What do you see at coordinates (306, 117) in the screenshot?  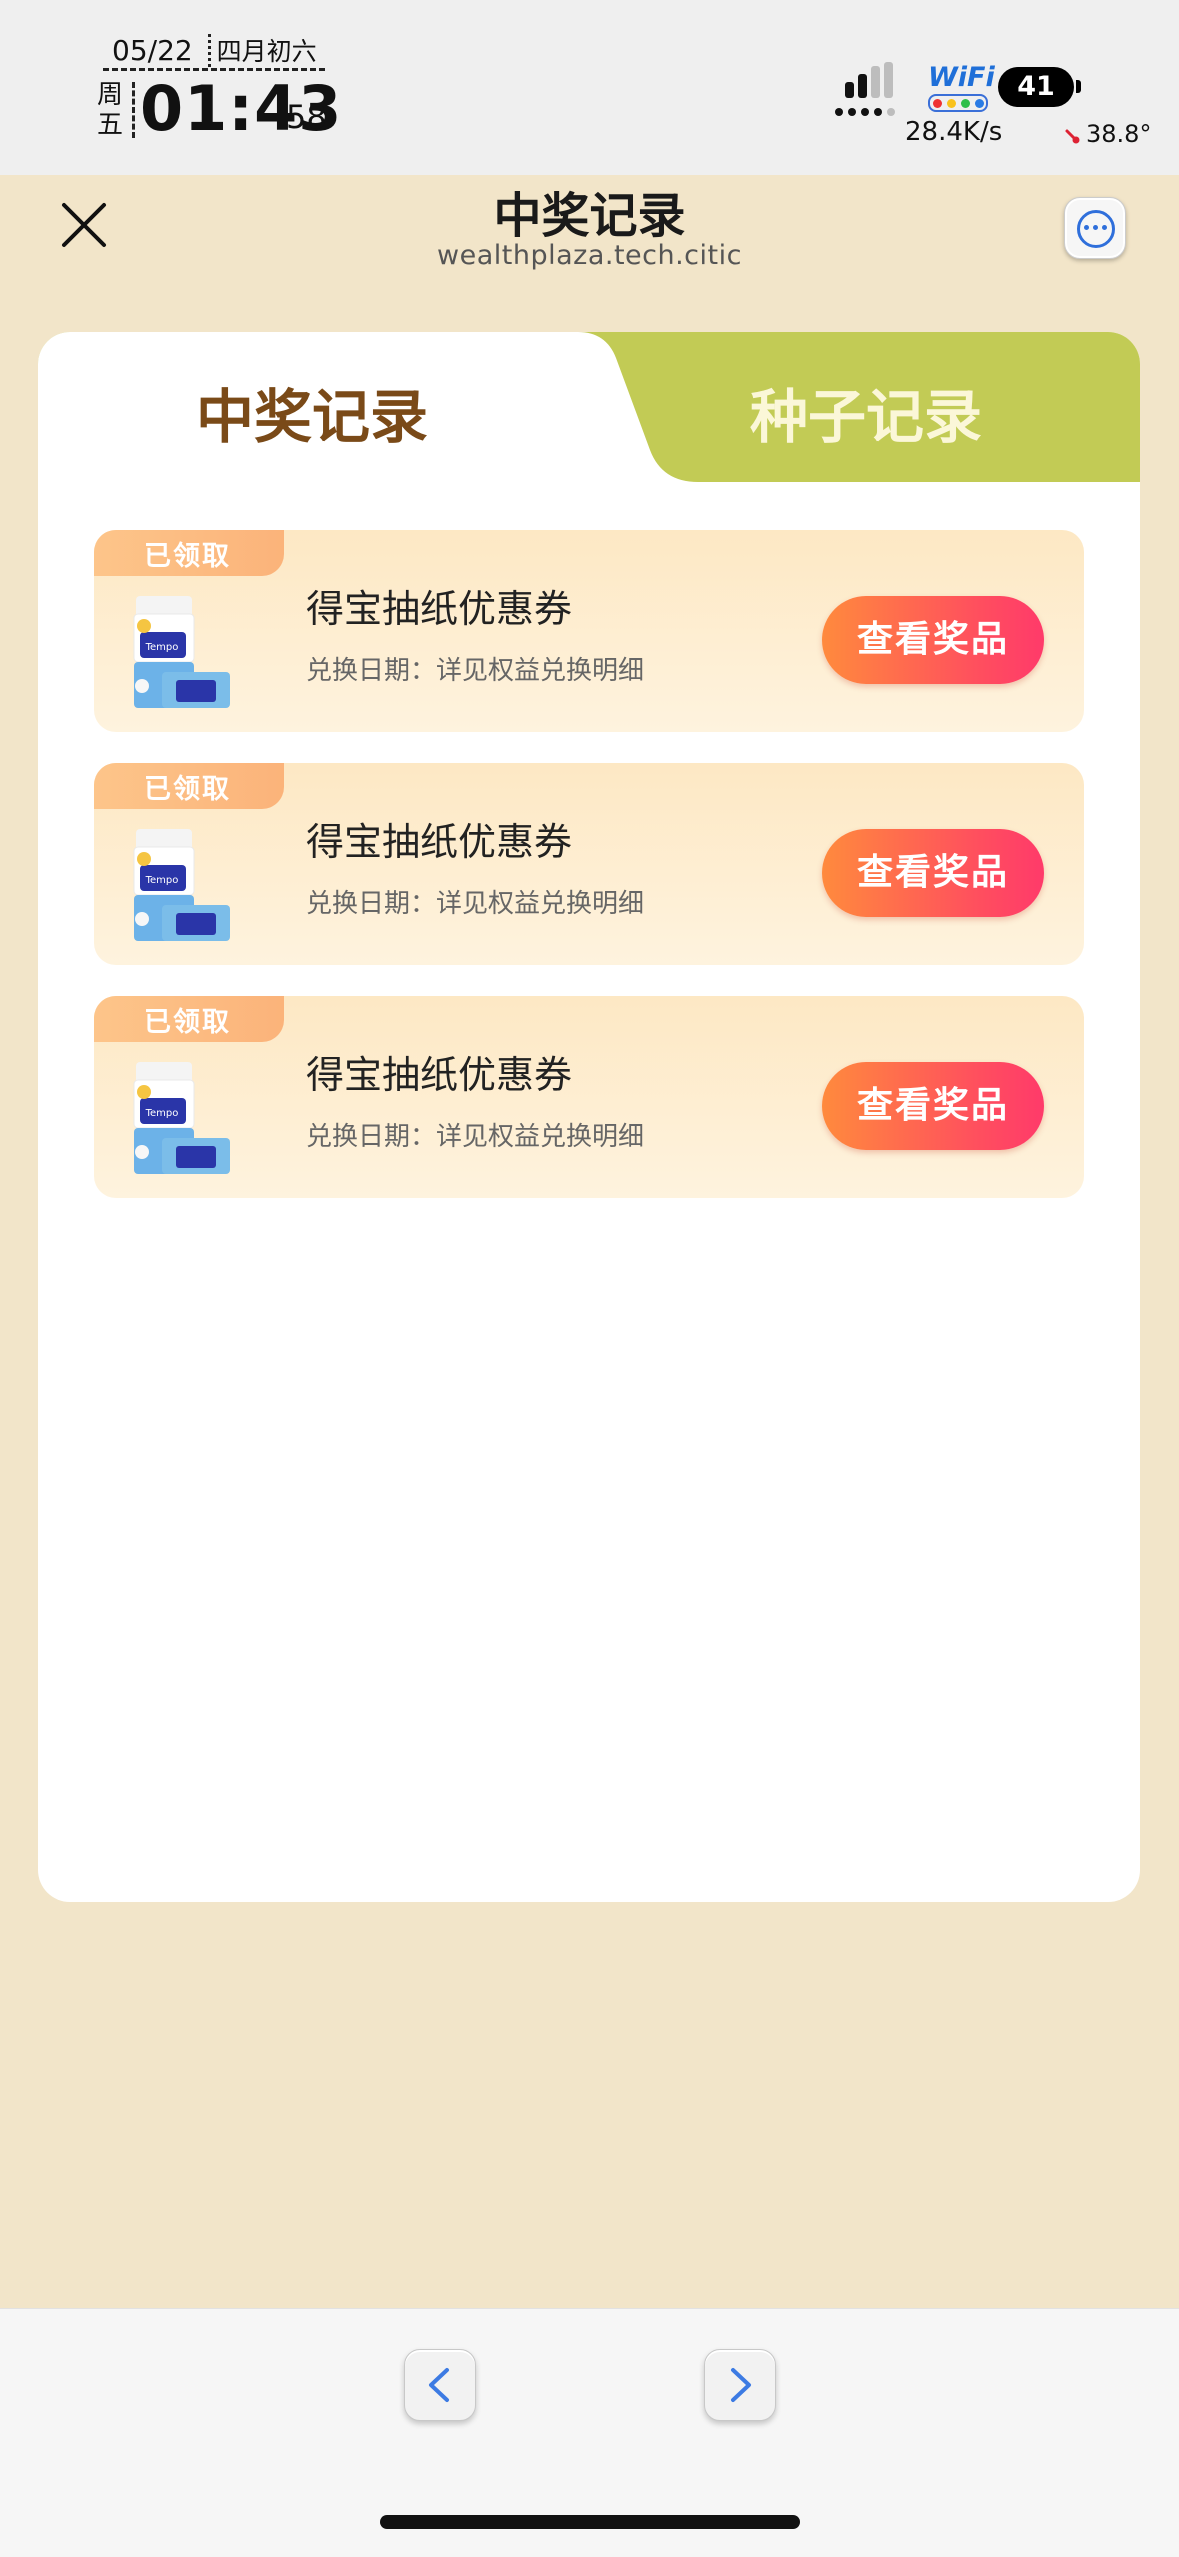 I see `clock-seconds: 58` at bounding box center [306, 117].